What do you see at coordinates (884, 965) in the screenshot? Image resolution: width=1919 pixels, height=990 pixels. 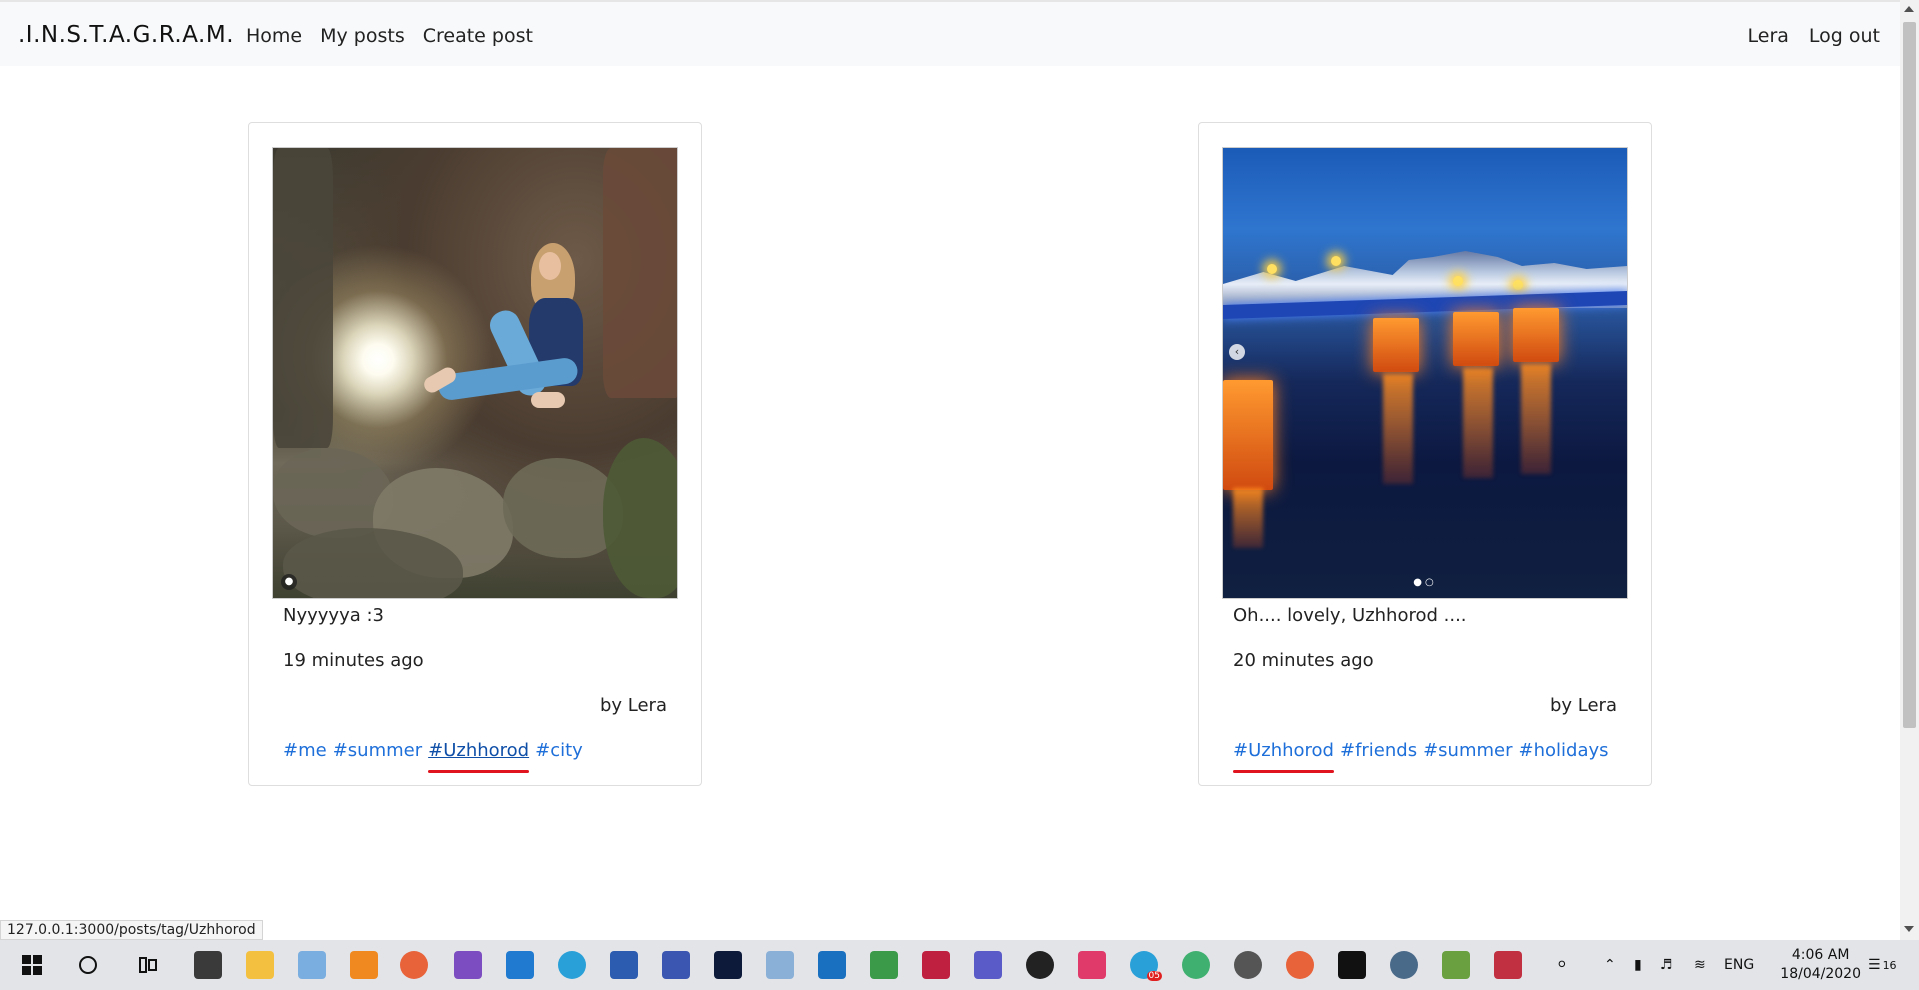 I see `excel-icon` at bounding box center [884, 965].